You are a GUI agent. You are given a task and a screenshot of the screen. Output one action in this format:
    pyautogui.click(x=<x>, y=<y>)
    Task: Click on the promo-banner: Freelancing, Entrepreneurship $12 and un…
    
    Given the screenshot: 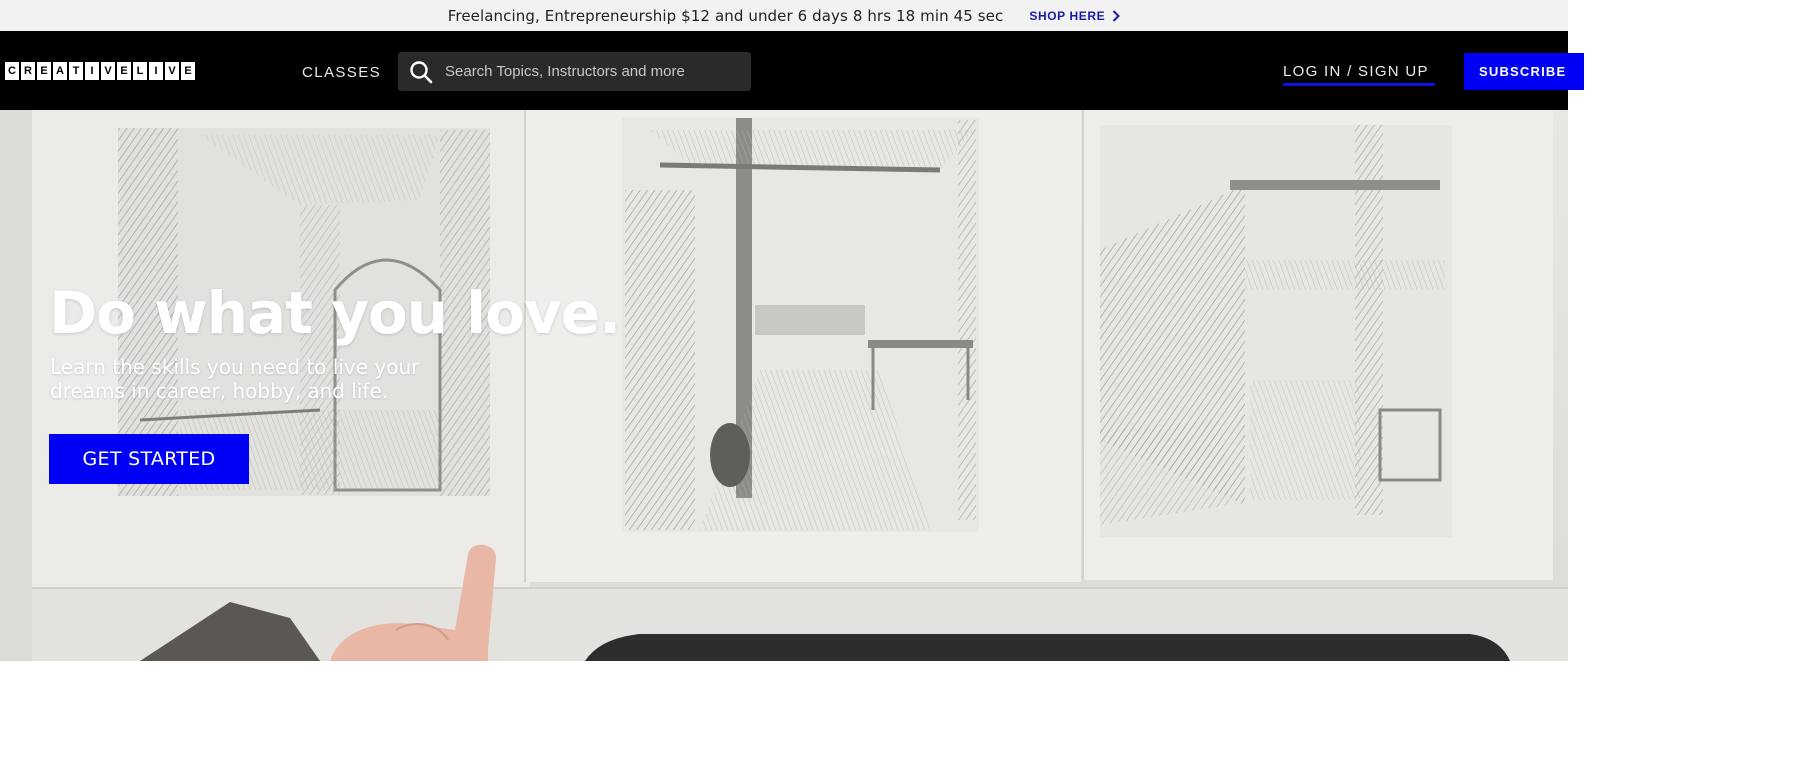 What is the action you would take?
    pyautogui.click(x=784, y=15)
    